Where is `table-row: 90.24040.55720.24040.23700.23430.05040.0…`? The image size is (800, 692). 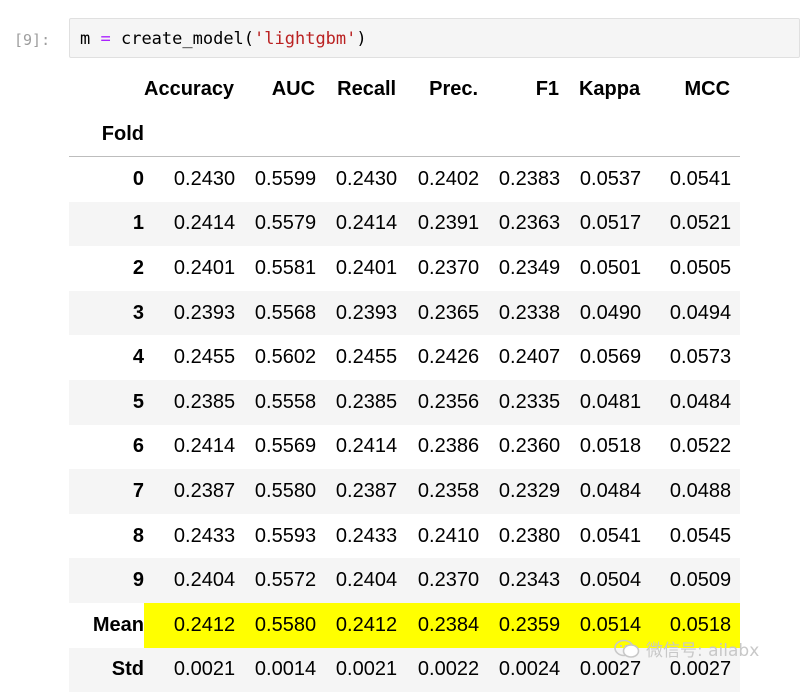 table-row: 90.24040.55720.24040.23700.23430.05040.0… is located at coordinates (404, 580).